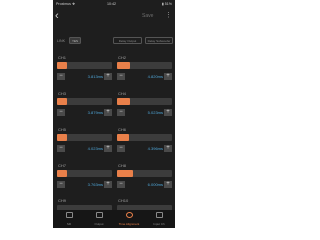 This screenshot has height=240, width=320. Describe the element at coordinates (99, 224) in the screenshot. I see `tab-label: Output` at that location.